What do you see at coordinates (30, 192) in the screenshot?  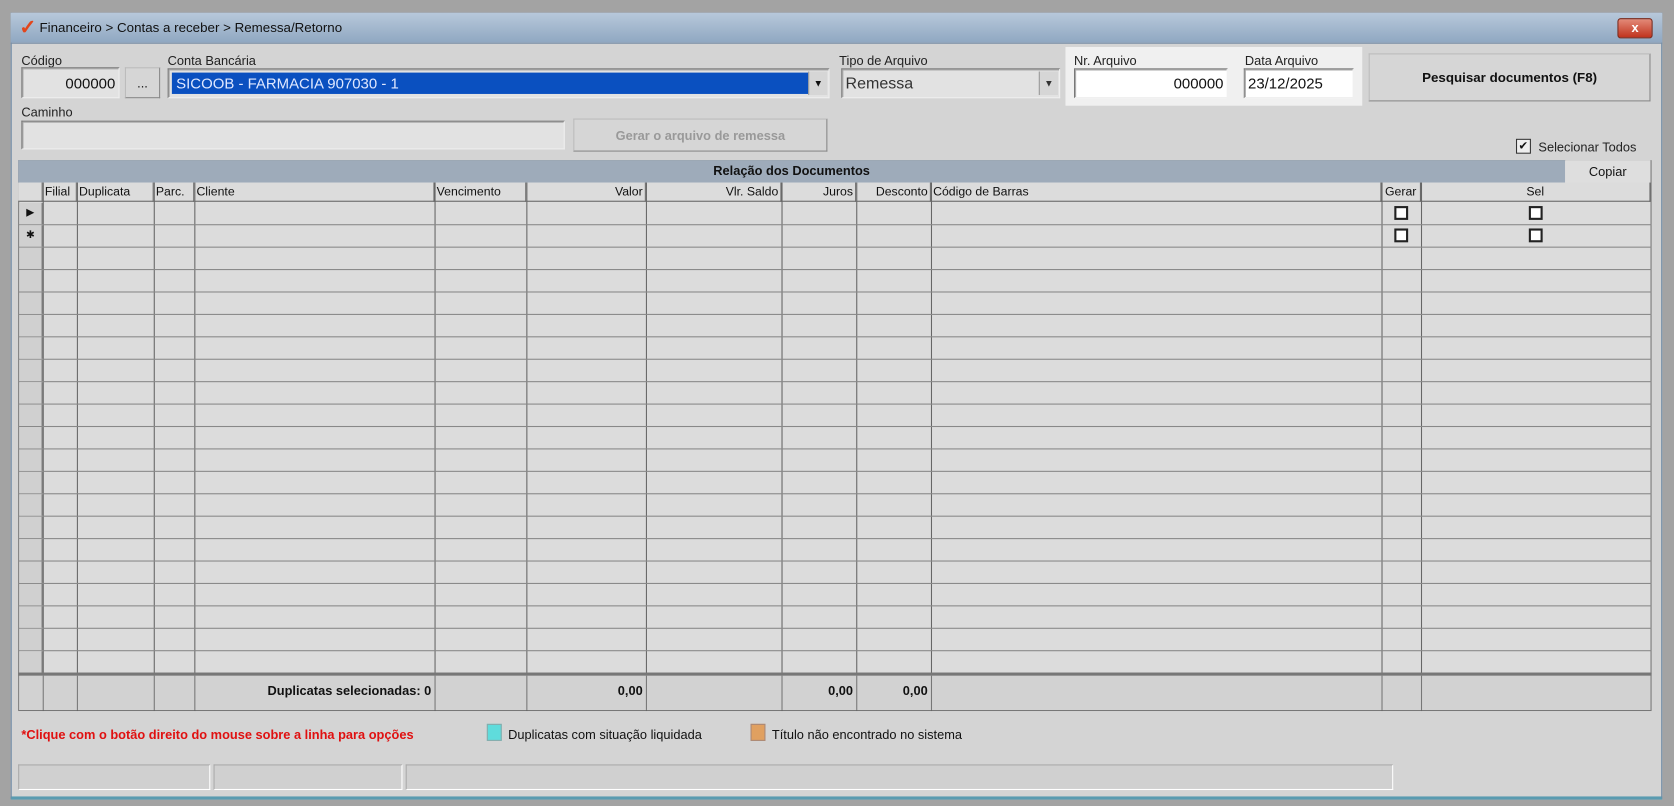 I see `column-header-indicator` at bounding box center [30, 192].